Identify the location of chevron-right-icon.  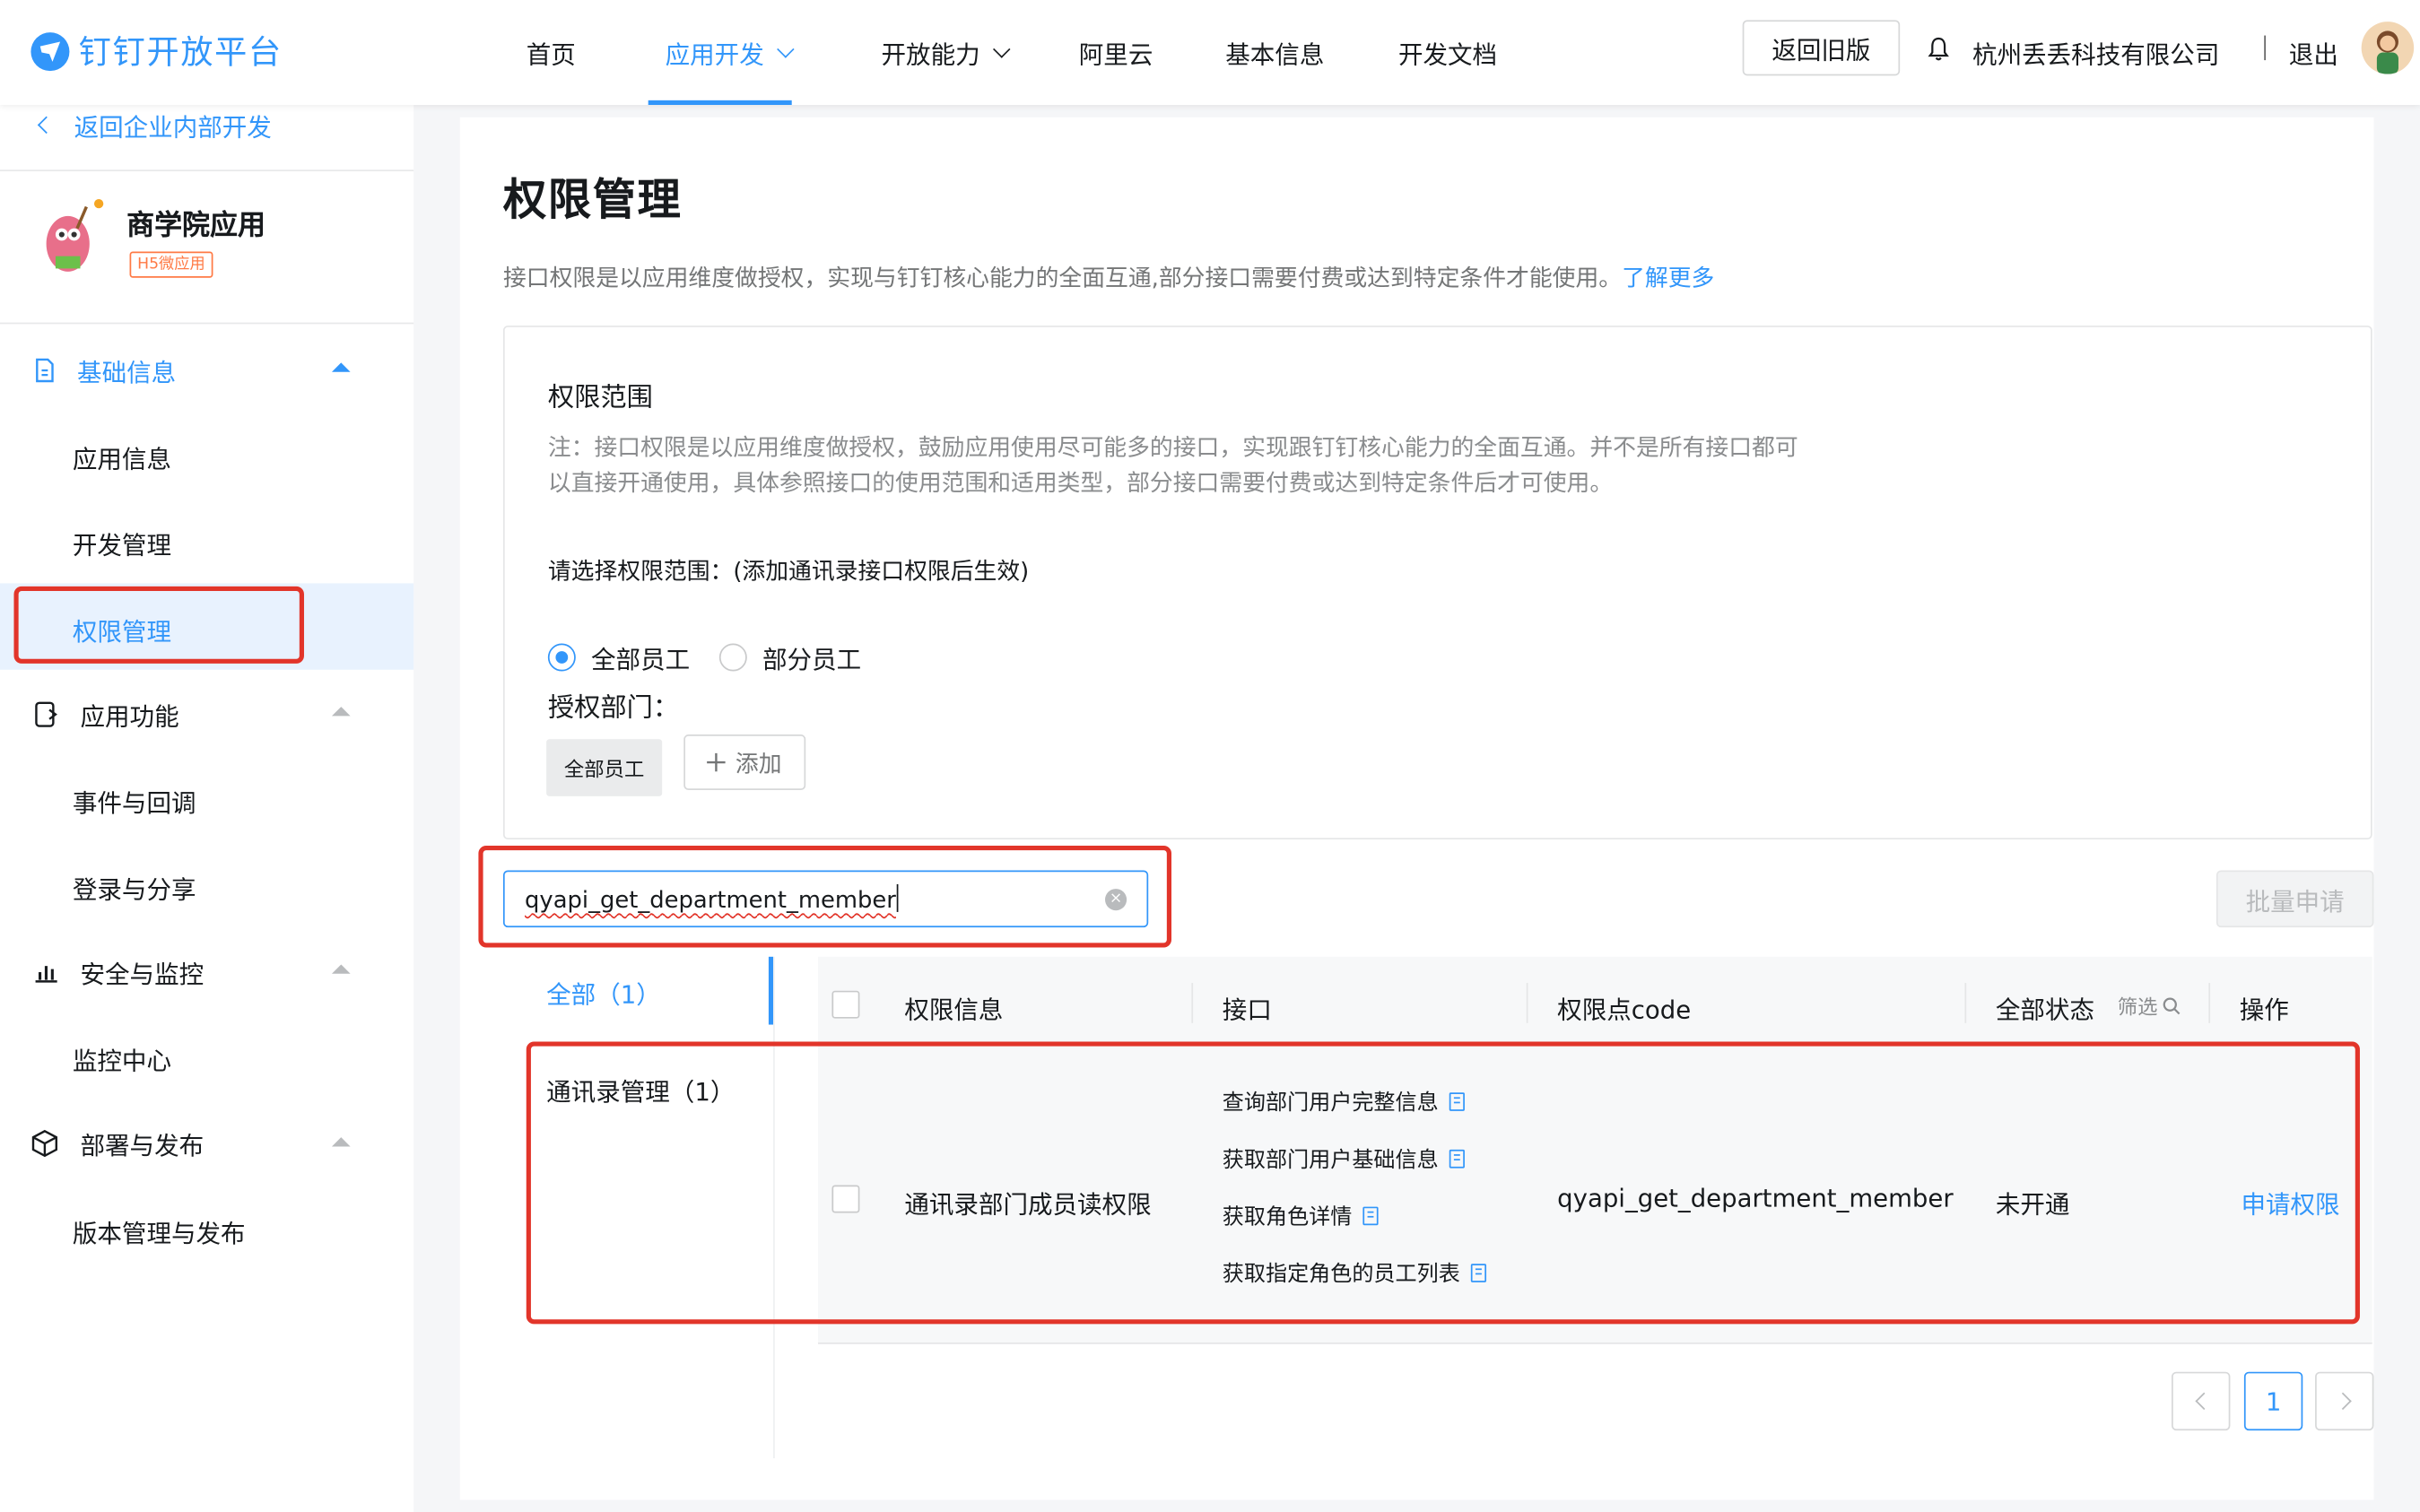
(2342, 1401).